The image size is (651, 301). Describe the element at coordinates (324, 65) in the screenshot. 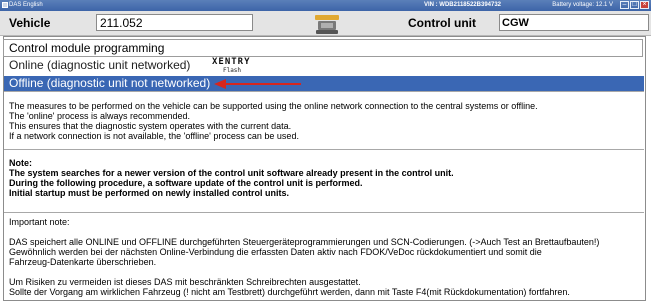

I see `option-online: Online (diagnostic unit networked)` at that location.